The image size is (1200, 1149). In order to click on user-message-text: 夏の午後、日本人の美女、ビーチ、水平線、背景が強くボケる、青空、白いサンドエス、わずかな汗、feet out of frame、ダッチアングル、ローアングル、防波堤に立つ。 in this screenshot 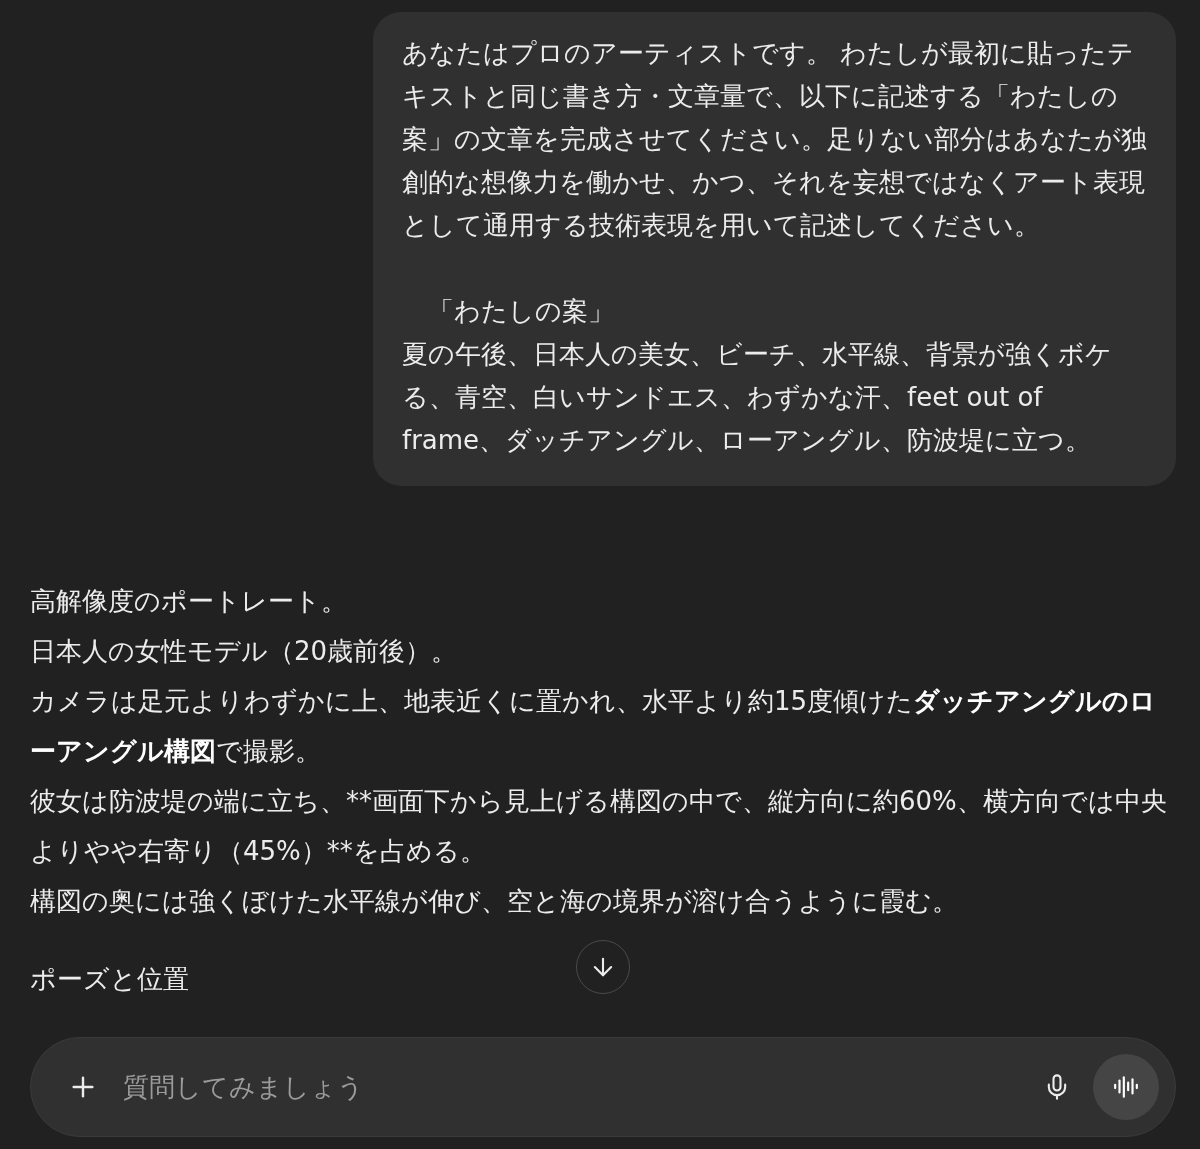, I will do `click(757, 397)`.